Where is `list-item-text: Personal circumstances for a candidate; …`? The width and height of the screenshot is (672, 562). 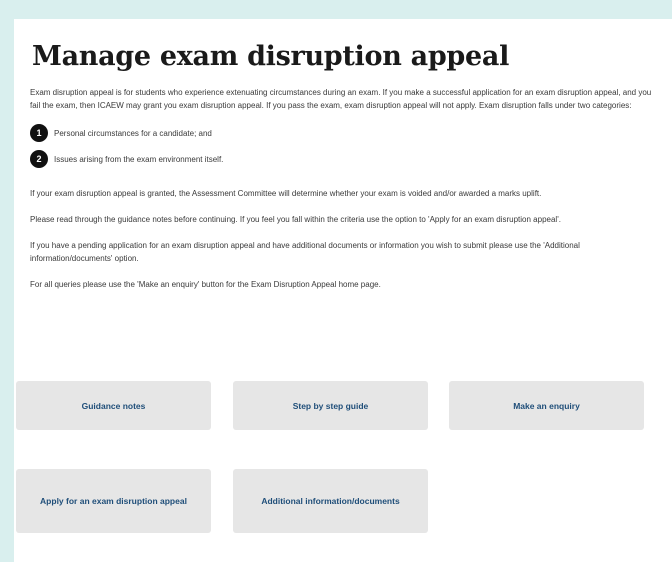
list-item-text: Personal circumstances for a candidate; … is located at coordinates (133, 133).